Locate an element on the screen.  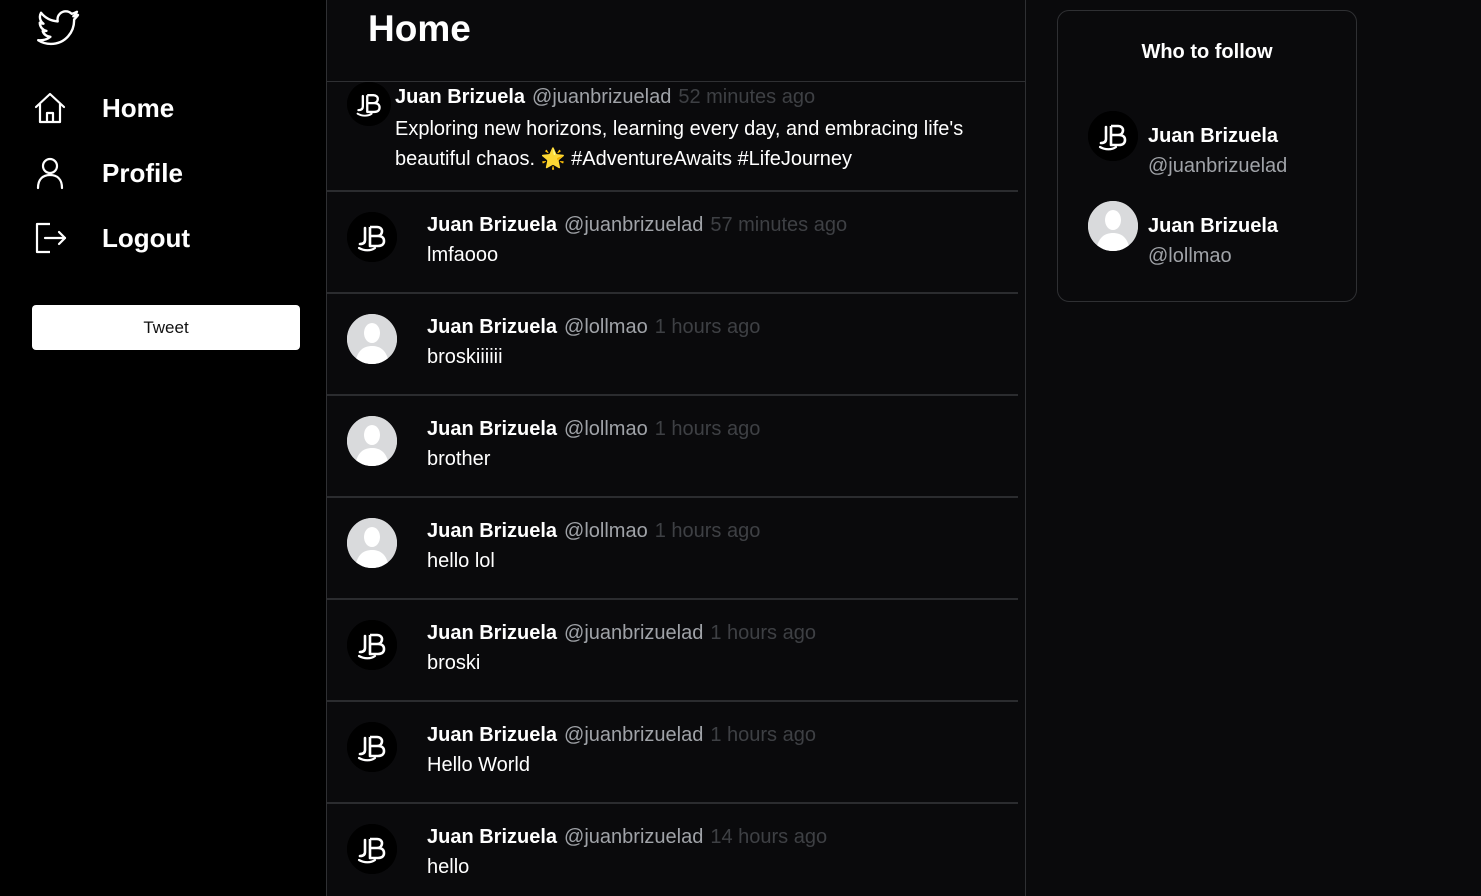
tweet-header: Juan Brizuela @juanbrizuelad 14 hours ago is located at coordinates (627, 837).